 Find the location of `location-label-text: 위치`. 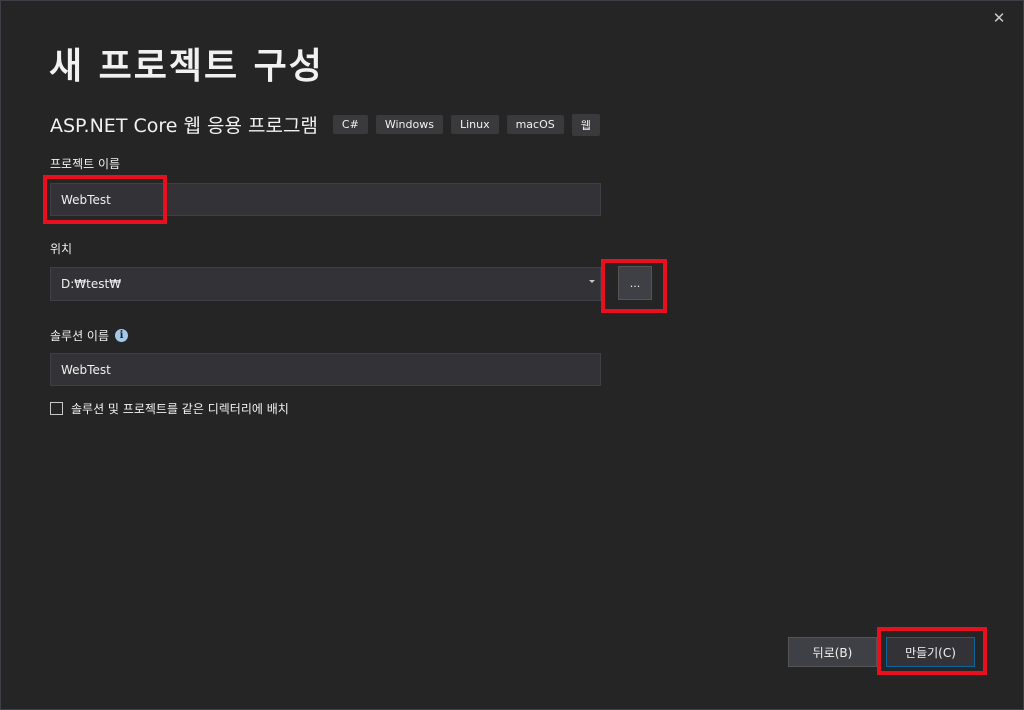

location-label-text: 위치 is located at coordinates (61, 249).